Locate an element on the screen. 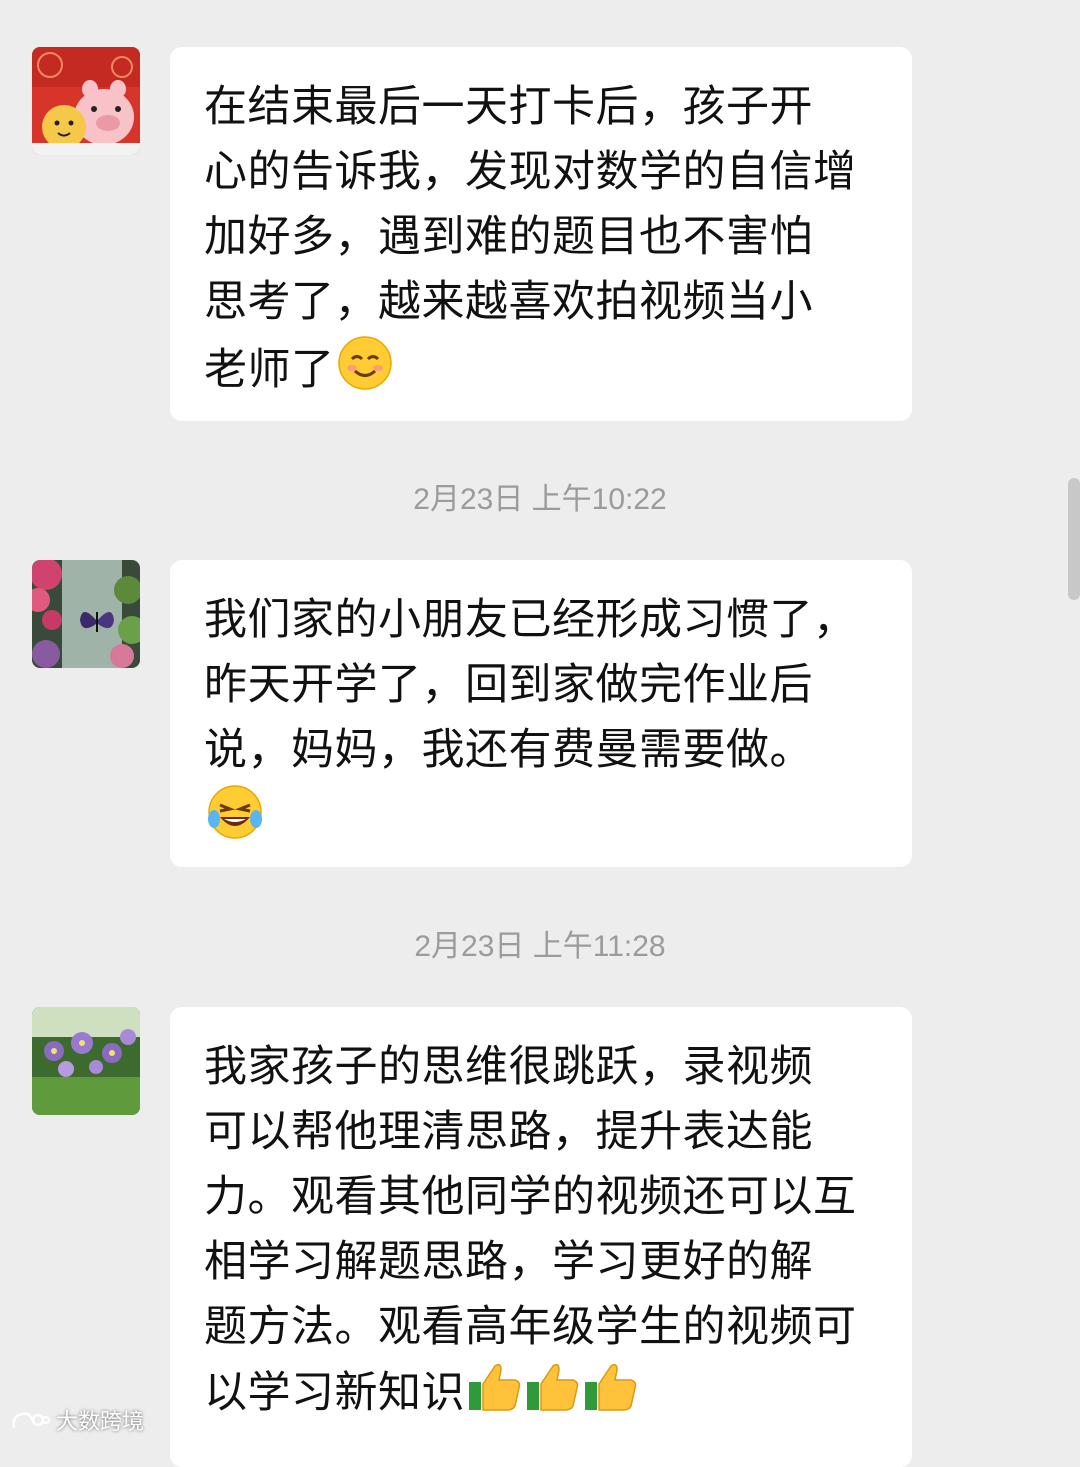 The image size is (1080, 1467). message-line-text: 以学习新知识 is located at coordinates (334, 1393).